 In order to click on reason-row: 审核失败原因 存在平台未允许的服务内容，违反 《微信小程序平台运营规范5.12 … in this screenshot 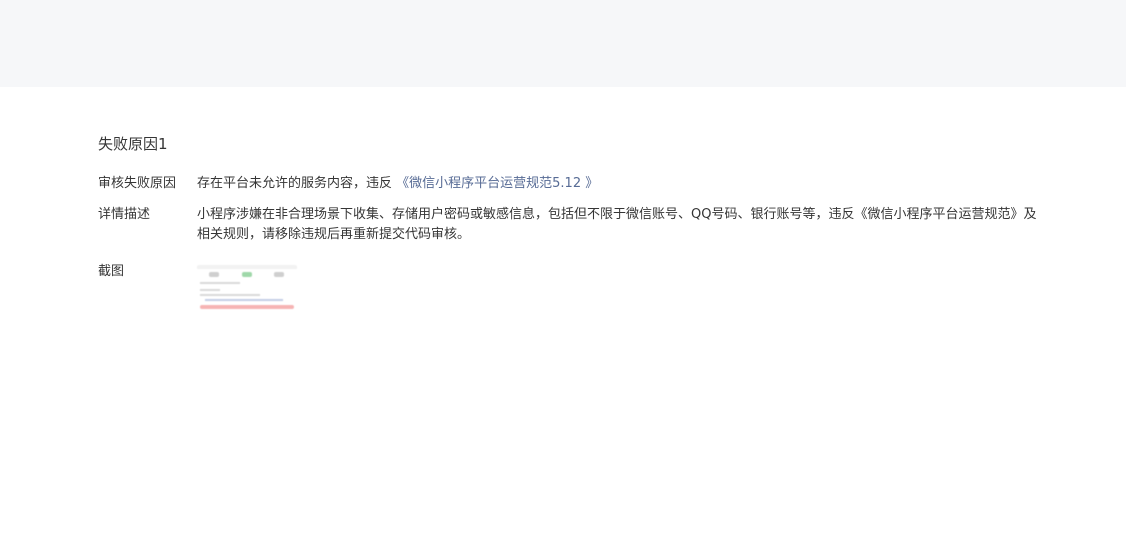, I will do `click(568, 184)`.